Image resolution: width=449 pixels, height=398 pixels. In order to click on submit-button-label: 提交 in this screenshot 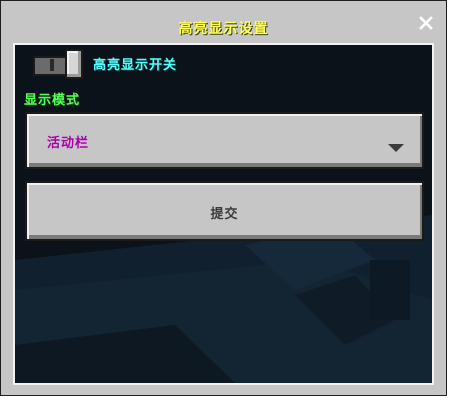, I will do `click(224, 214)`.